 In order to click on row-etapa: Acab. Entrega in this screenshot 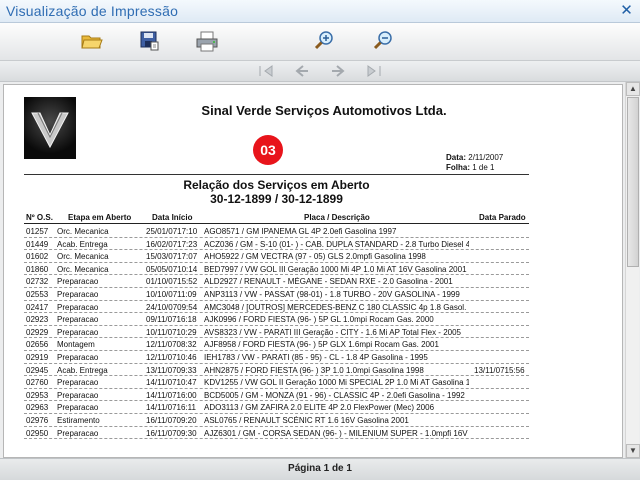, I will do `click(82, 244)`.